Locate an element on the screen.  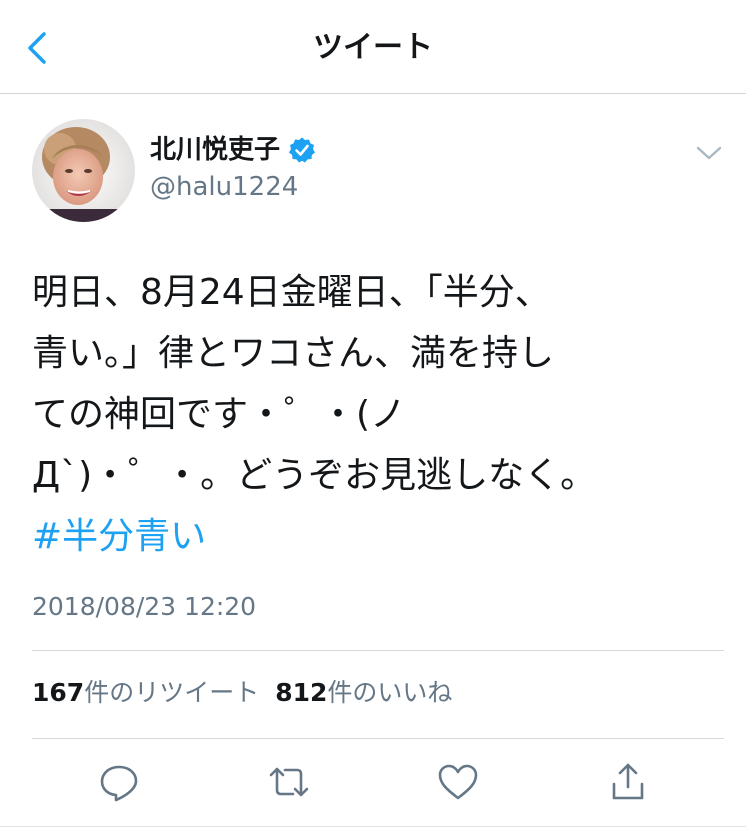
author-handle: @halu1224 is located at coordinates (224, 187).